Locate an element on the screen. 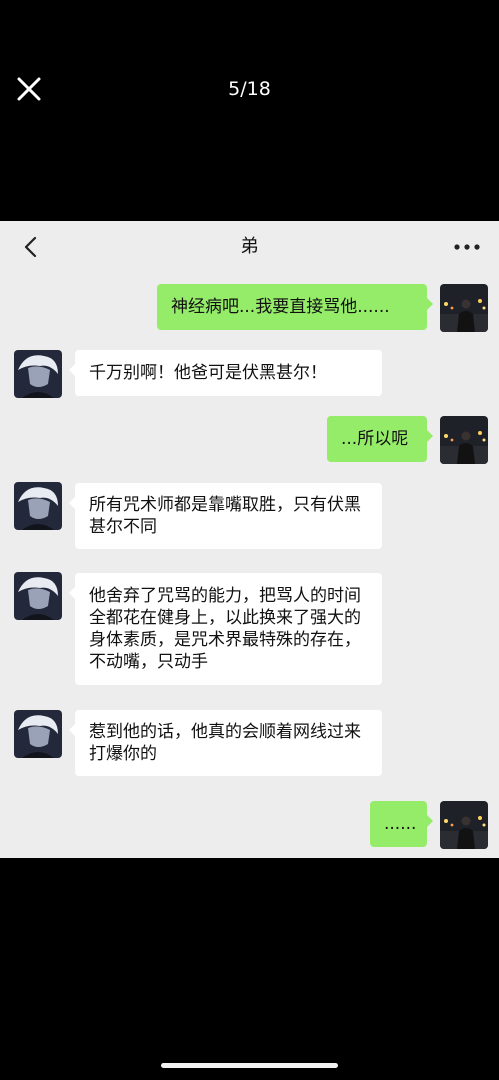 This screenshot has width=499, height=1080. message-bubble-them: 所有咒术师都是靠嘴取胜，只有伏黑甚尔不同 is located at coordinates (225, 516).